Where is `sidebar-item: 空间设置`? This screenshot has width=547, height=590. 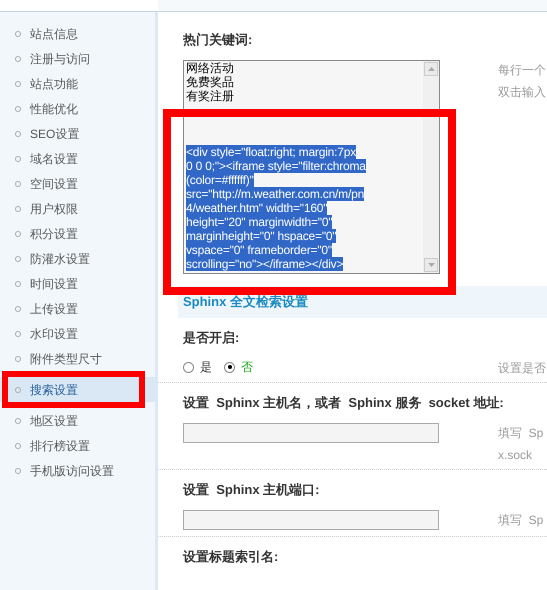
sidebar-item: 空间设置 is located at coordinates (77, 183).